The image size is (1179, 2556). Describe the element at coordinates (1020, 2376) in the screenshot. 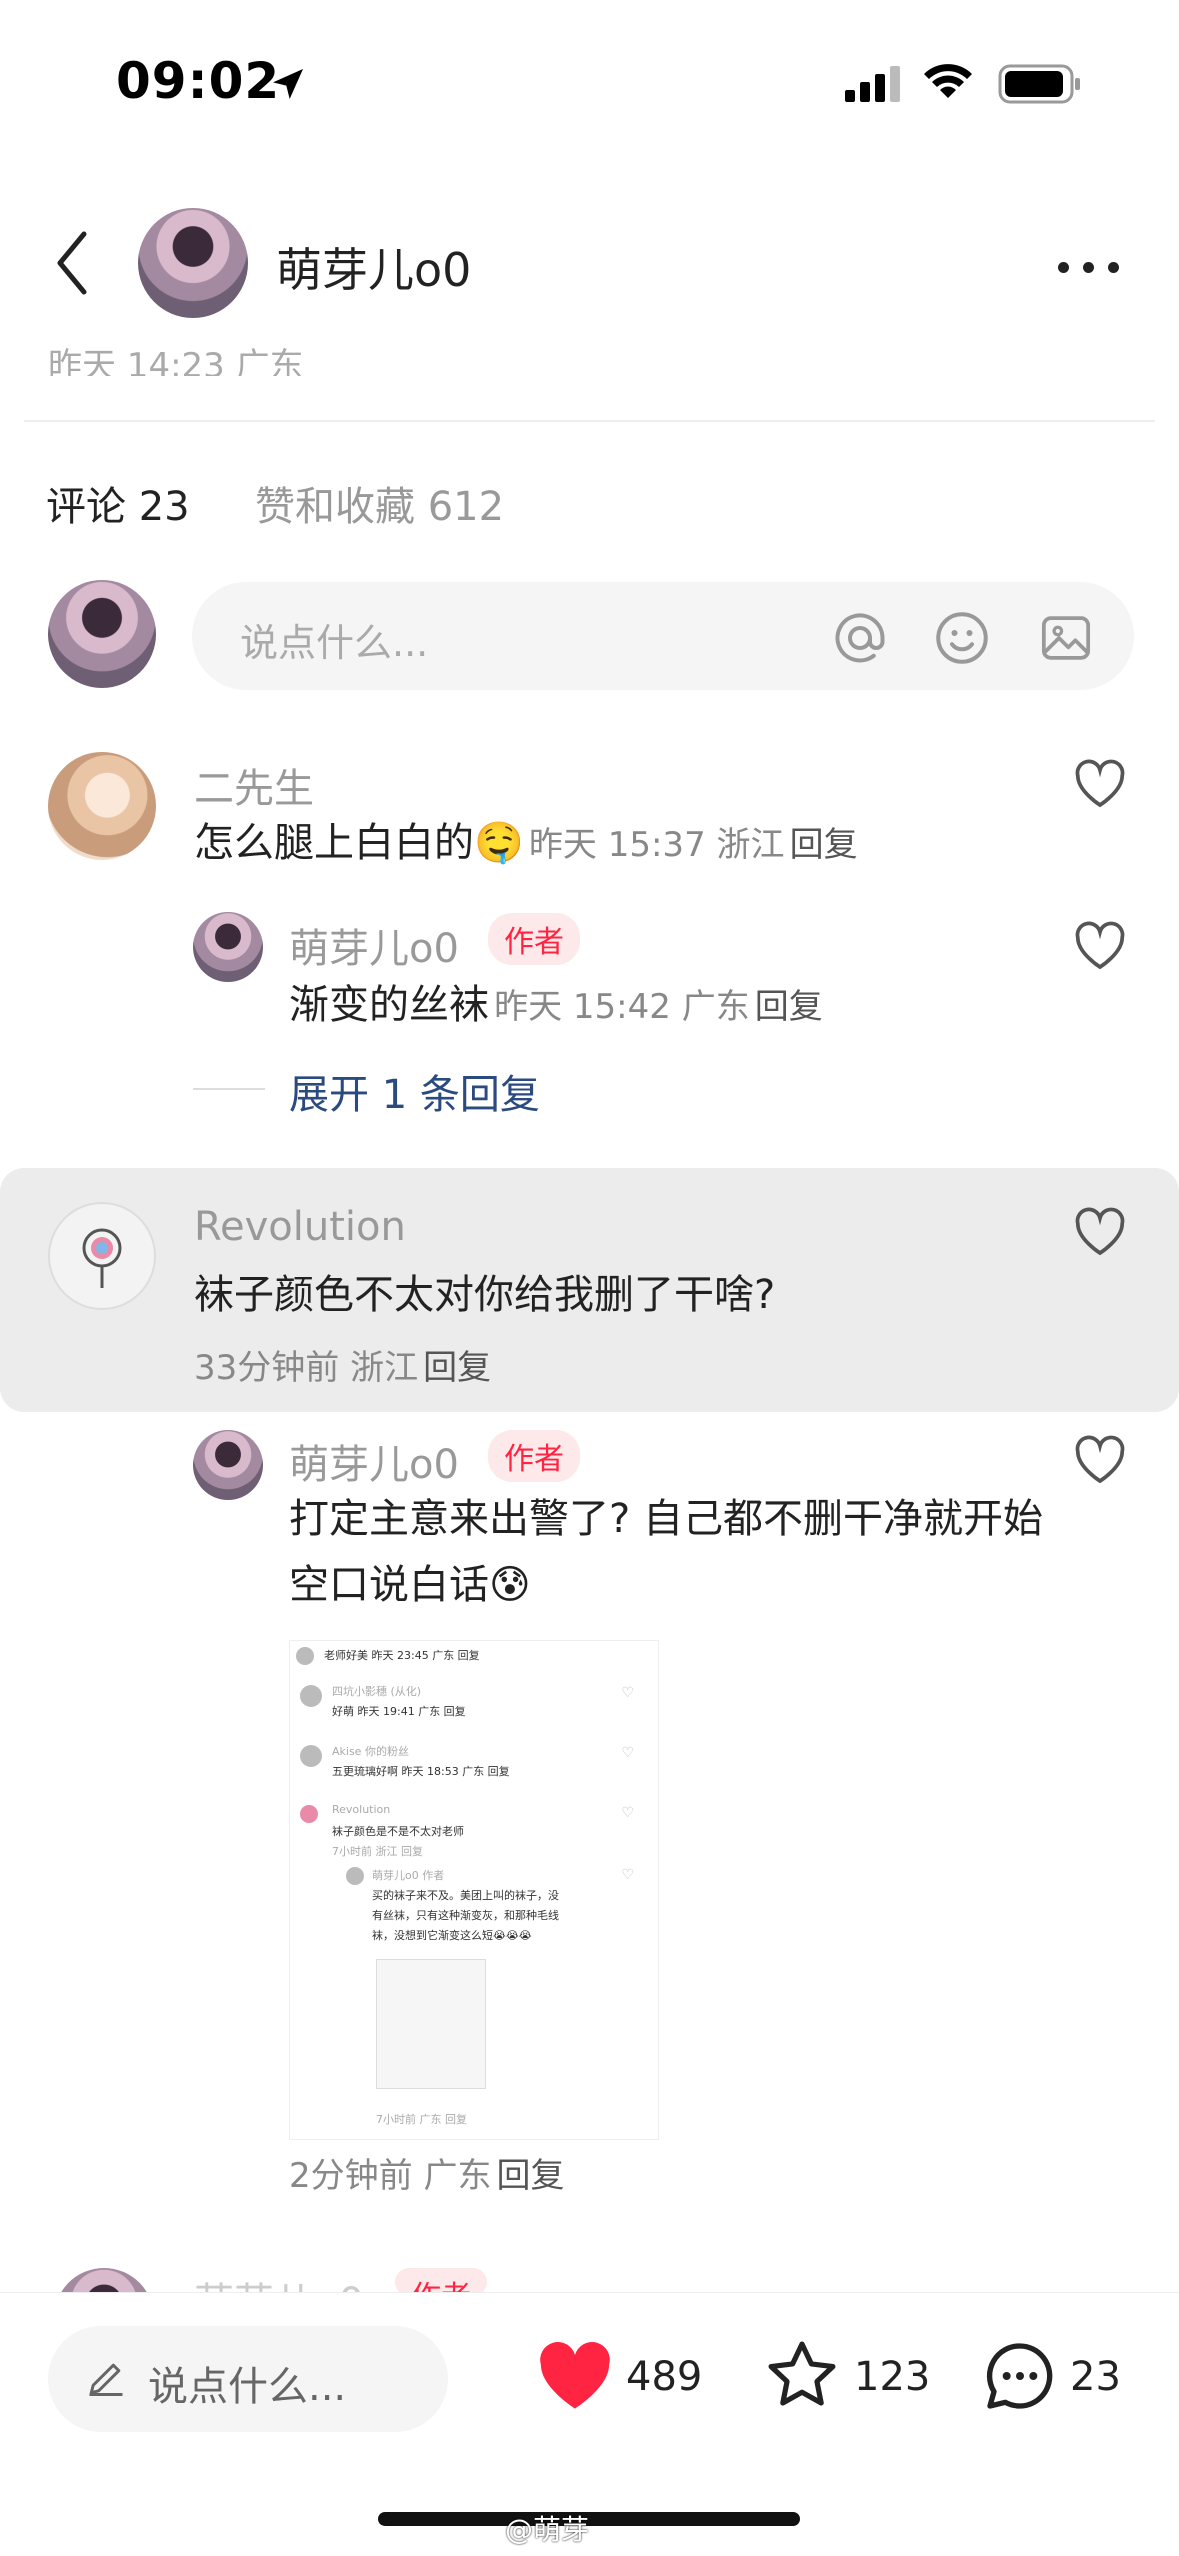

I see `comment-bubble-icon` at that location.